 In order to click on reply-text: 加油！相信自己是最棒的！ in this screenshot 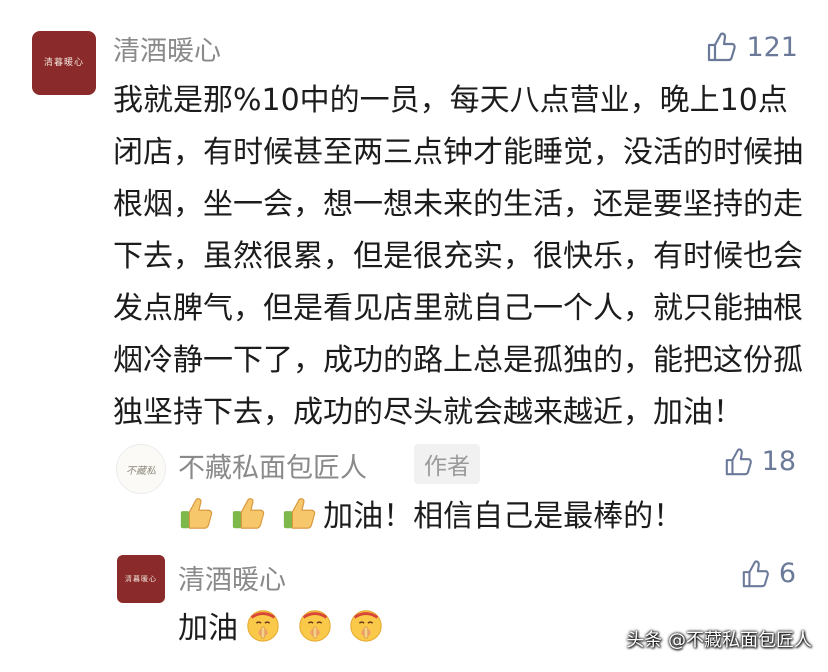, I will do `click(430, 513)`.